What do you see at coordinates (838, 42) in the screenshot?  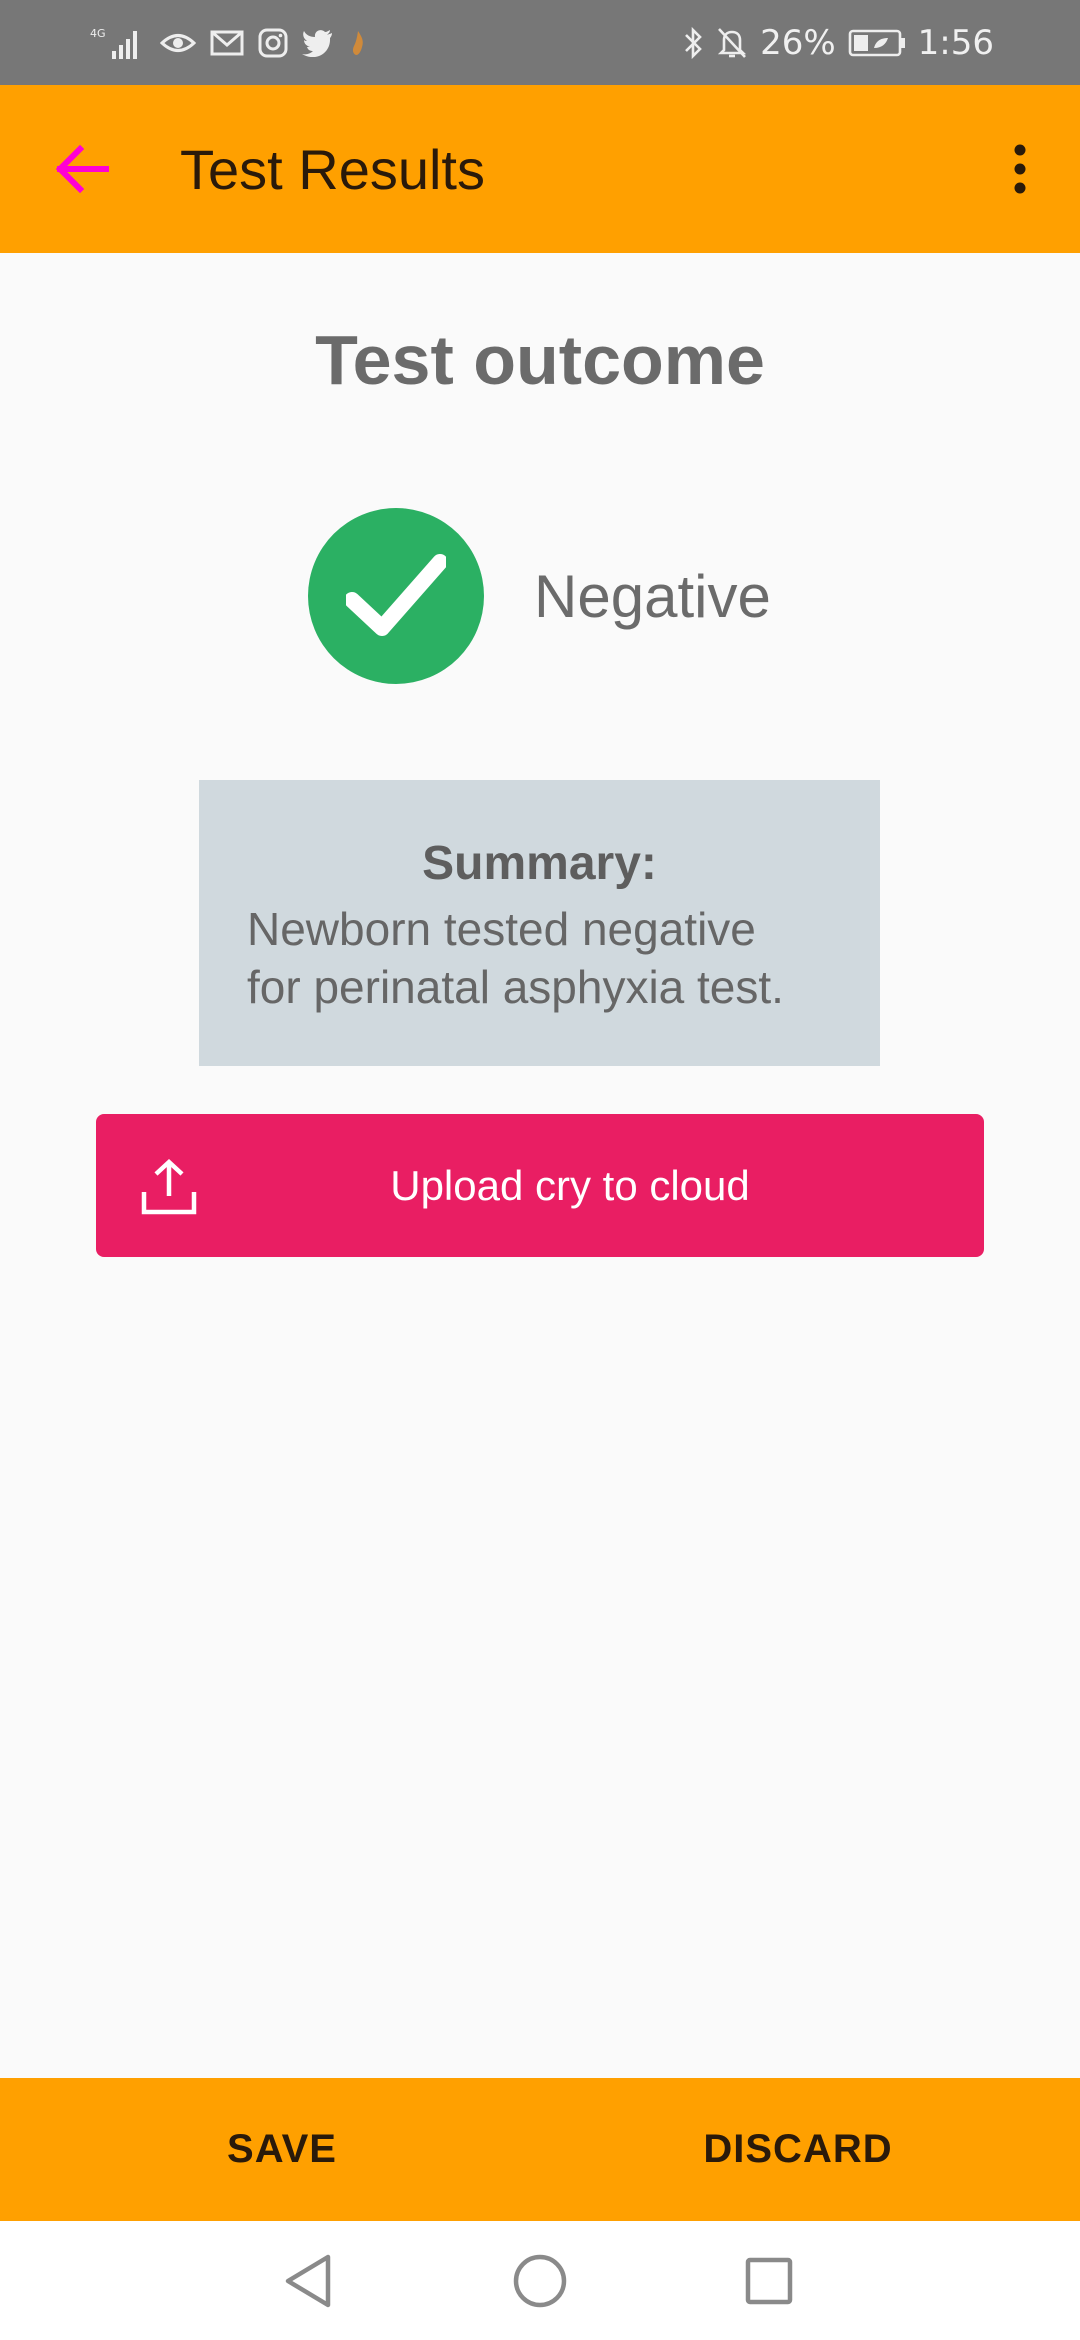 I see `status-right-icons: 26% 1:56` at bounding box center [838, 42].